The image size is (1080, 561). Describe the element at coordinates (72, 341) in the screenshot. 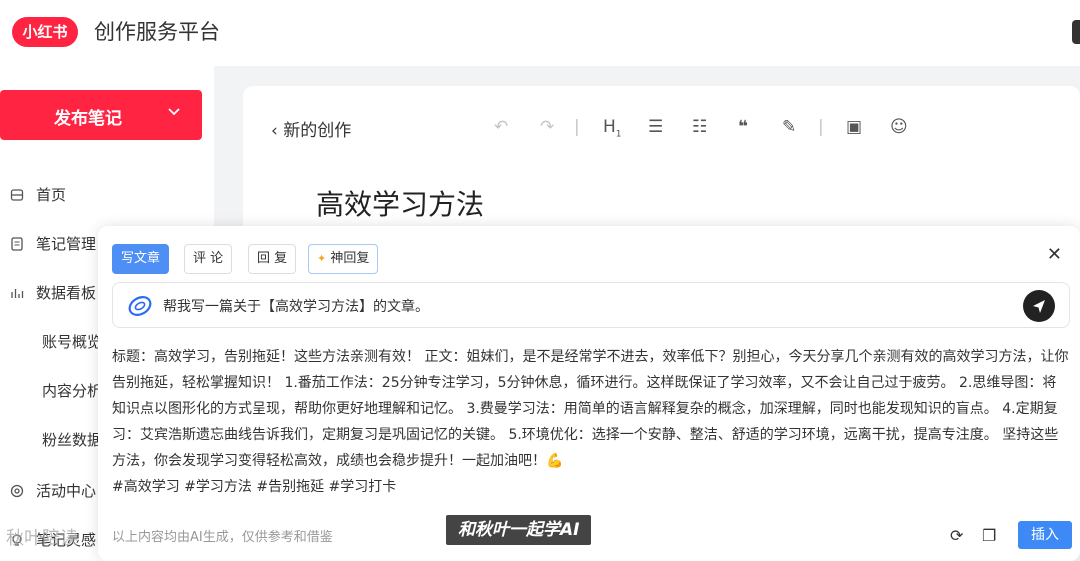

I see `sidebar-subitem-account: 账号概览` at that location.